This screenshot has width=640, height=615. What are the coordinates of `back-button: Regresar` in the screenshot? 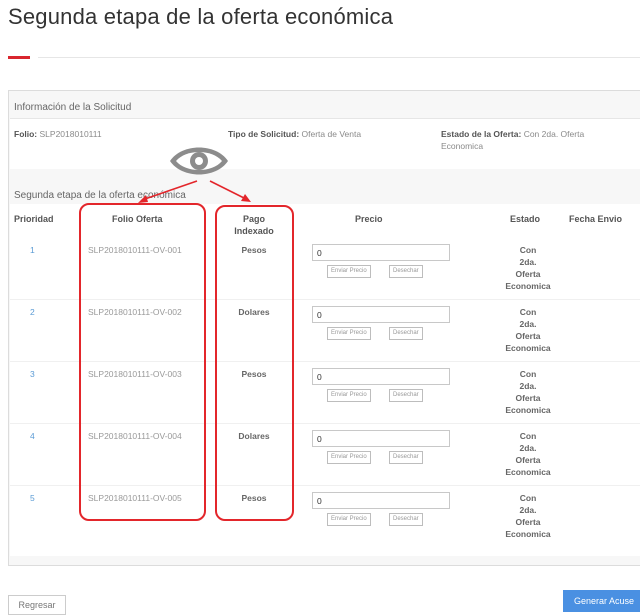 It's located at (37, 605).